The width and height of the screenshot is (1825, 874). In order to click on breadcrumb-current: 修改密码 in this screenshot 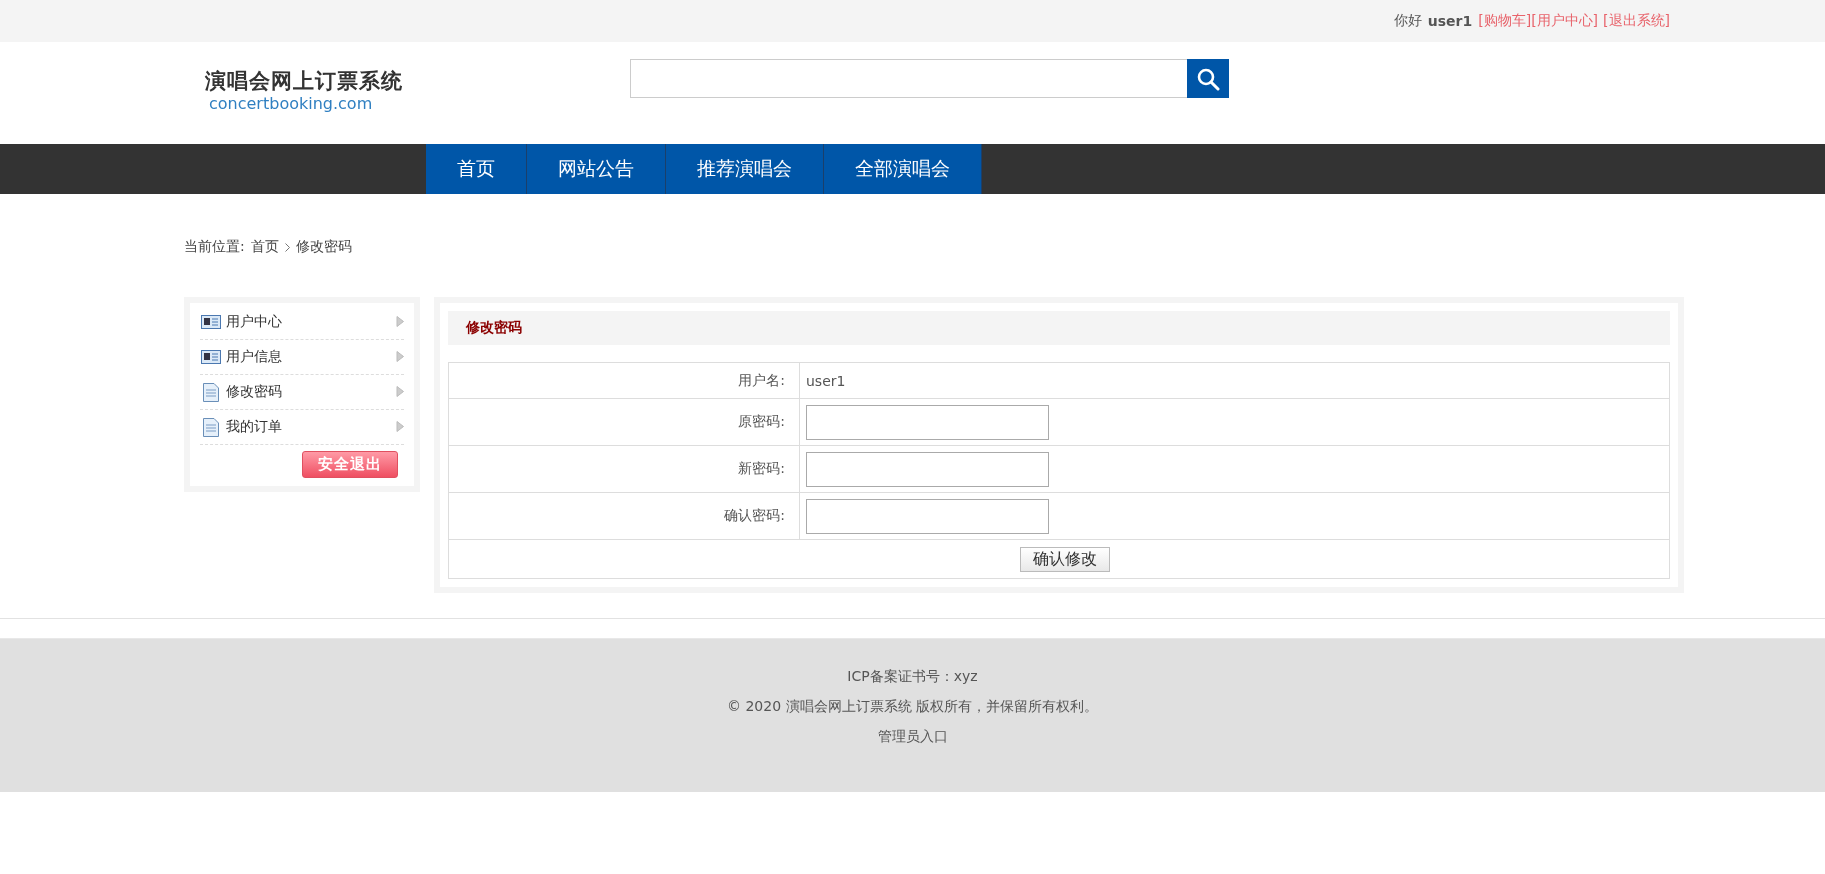, I will do `click(323, 247)`.